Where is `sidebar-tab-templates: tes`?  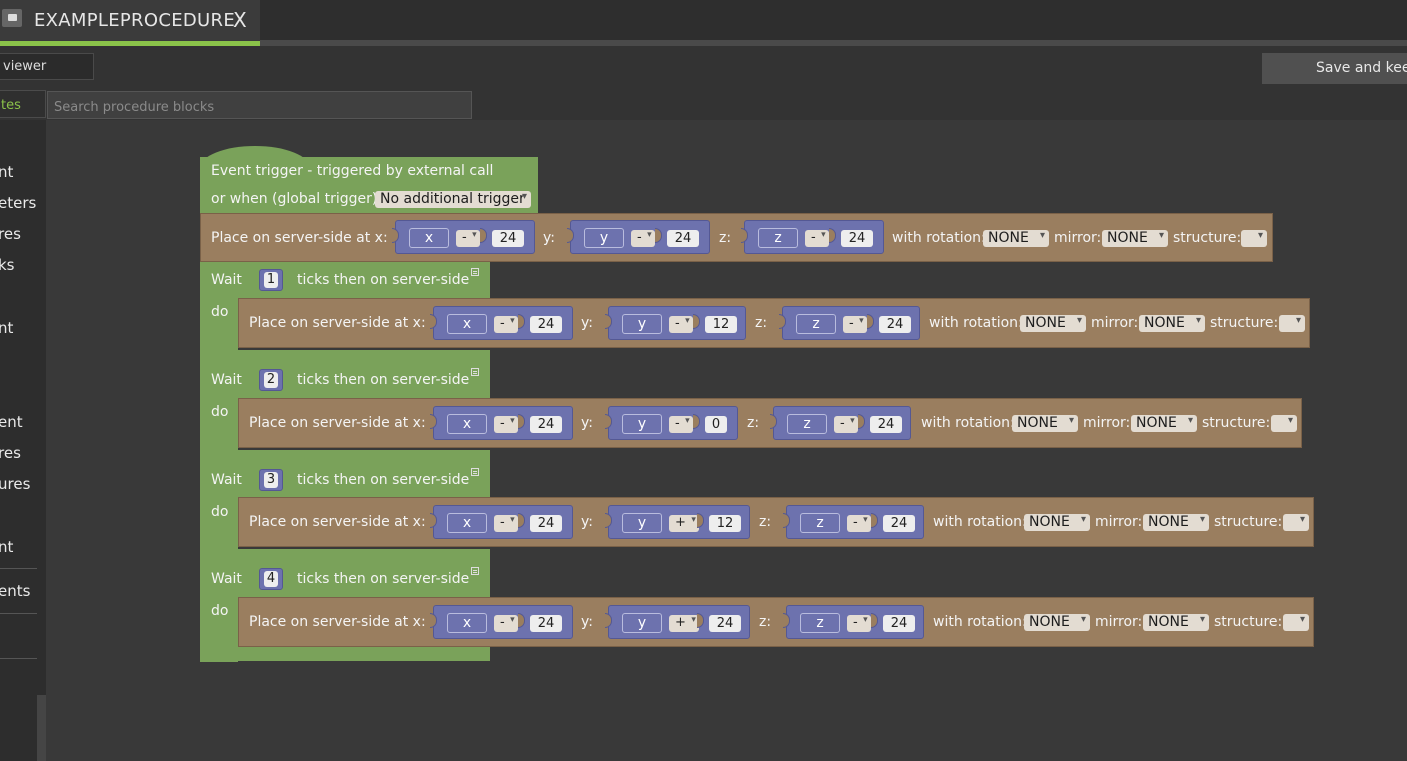
sidebar-tab-templates: tes is located at coordinates (23, 104).